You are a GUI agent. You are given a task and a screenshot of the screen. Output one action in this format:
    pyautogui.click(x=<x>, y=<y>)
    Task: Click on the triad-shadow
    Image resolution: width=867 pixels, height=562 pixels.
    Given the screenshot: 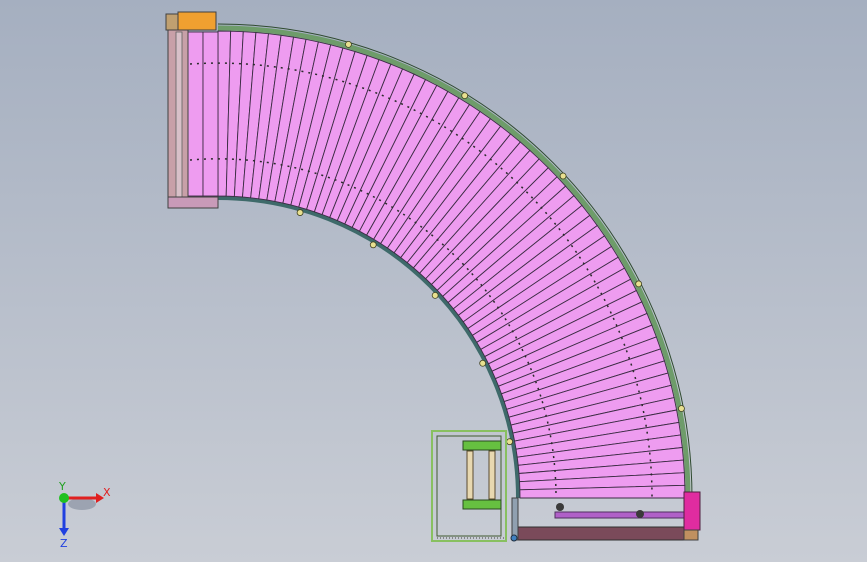 What is the action you would take?
    pyautogui.click(x=82, y=504)
    